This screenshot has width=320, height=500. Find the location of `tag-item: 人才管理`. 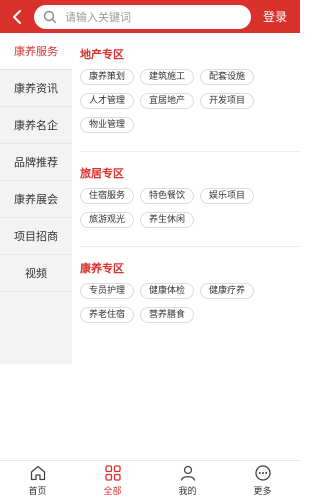

tag-item: 人才管理 is located at coordinates (107, 101).